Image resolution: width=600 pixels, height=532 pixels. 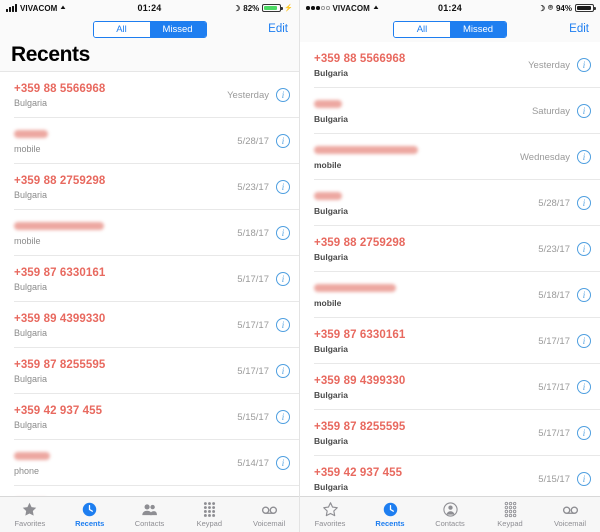 What do you see at coordinates (58, 410) in the screenshot?
I see `call-phone-number: +359 42 937 455` at bounding box center [58, 410].